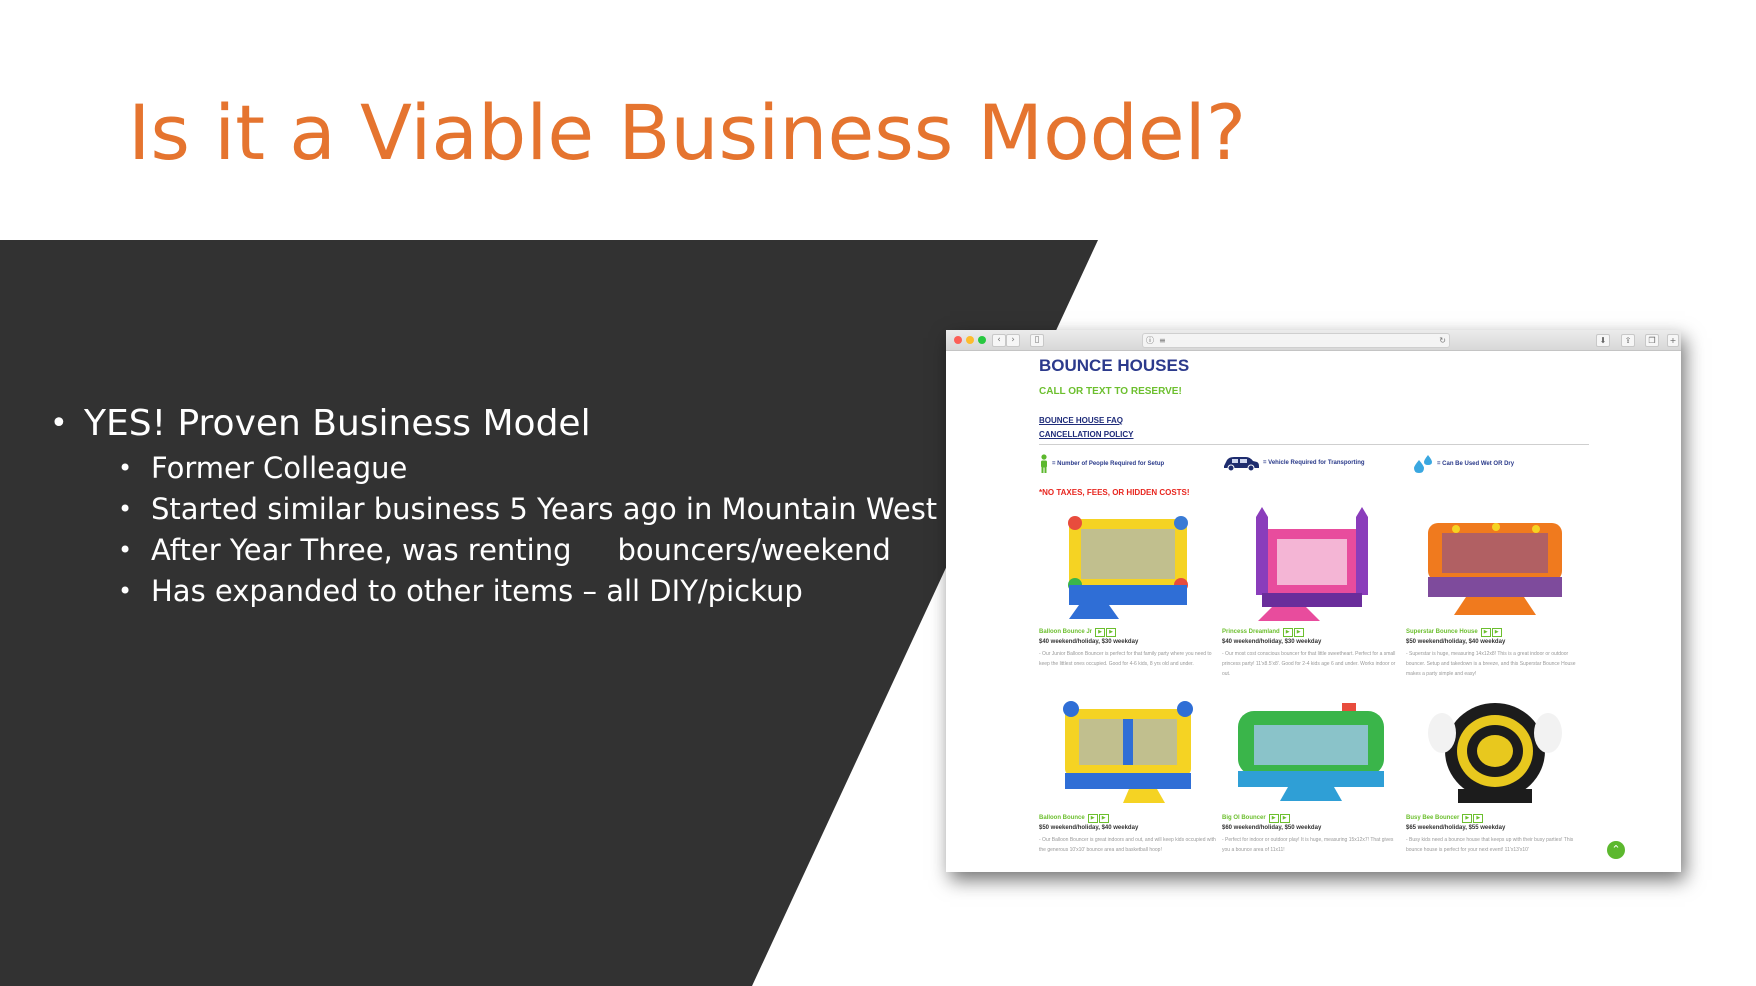 This screenshot has width=1756, height=986. What do you see at coordinates (1442, 632) in the screenshot?
I see `product-name: Superstar Bounce House` at bounding box center [1442, 632].